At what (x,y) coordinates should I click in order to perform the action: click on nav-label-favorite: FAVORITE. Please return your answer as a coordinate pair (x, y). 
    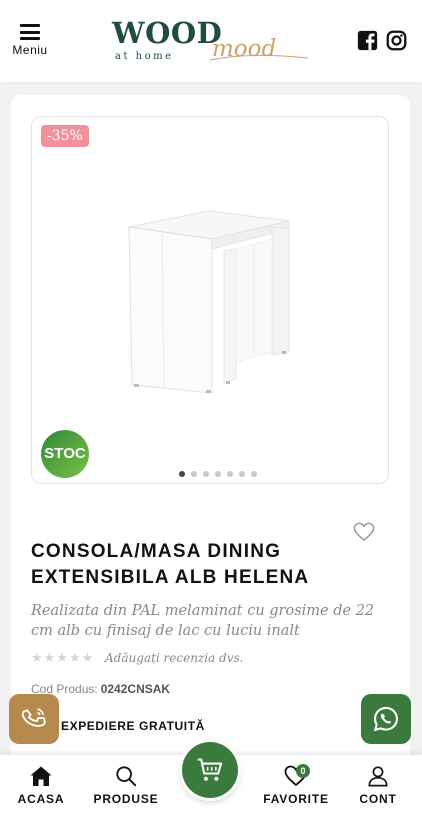
    Looking at the image, I should click on (296, 799).